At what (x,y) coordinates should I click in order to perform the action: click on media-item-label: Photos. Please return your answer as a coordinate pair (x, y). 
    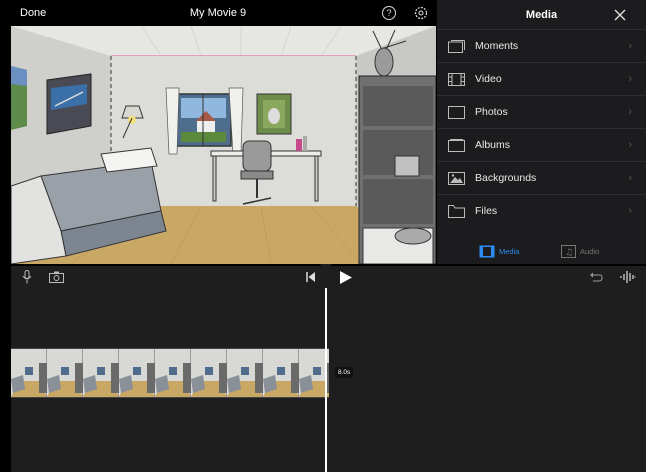
    Looking at the image, I should click on (491, 112).